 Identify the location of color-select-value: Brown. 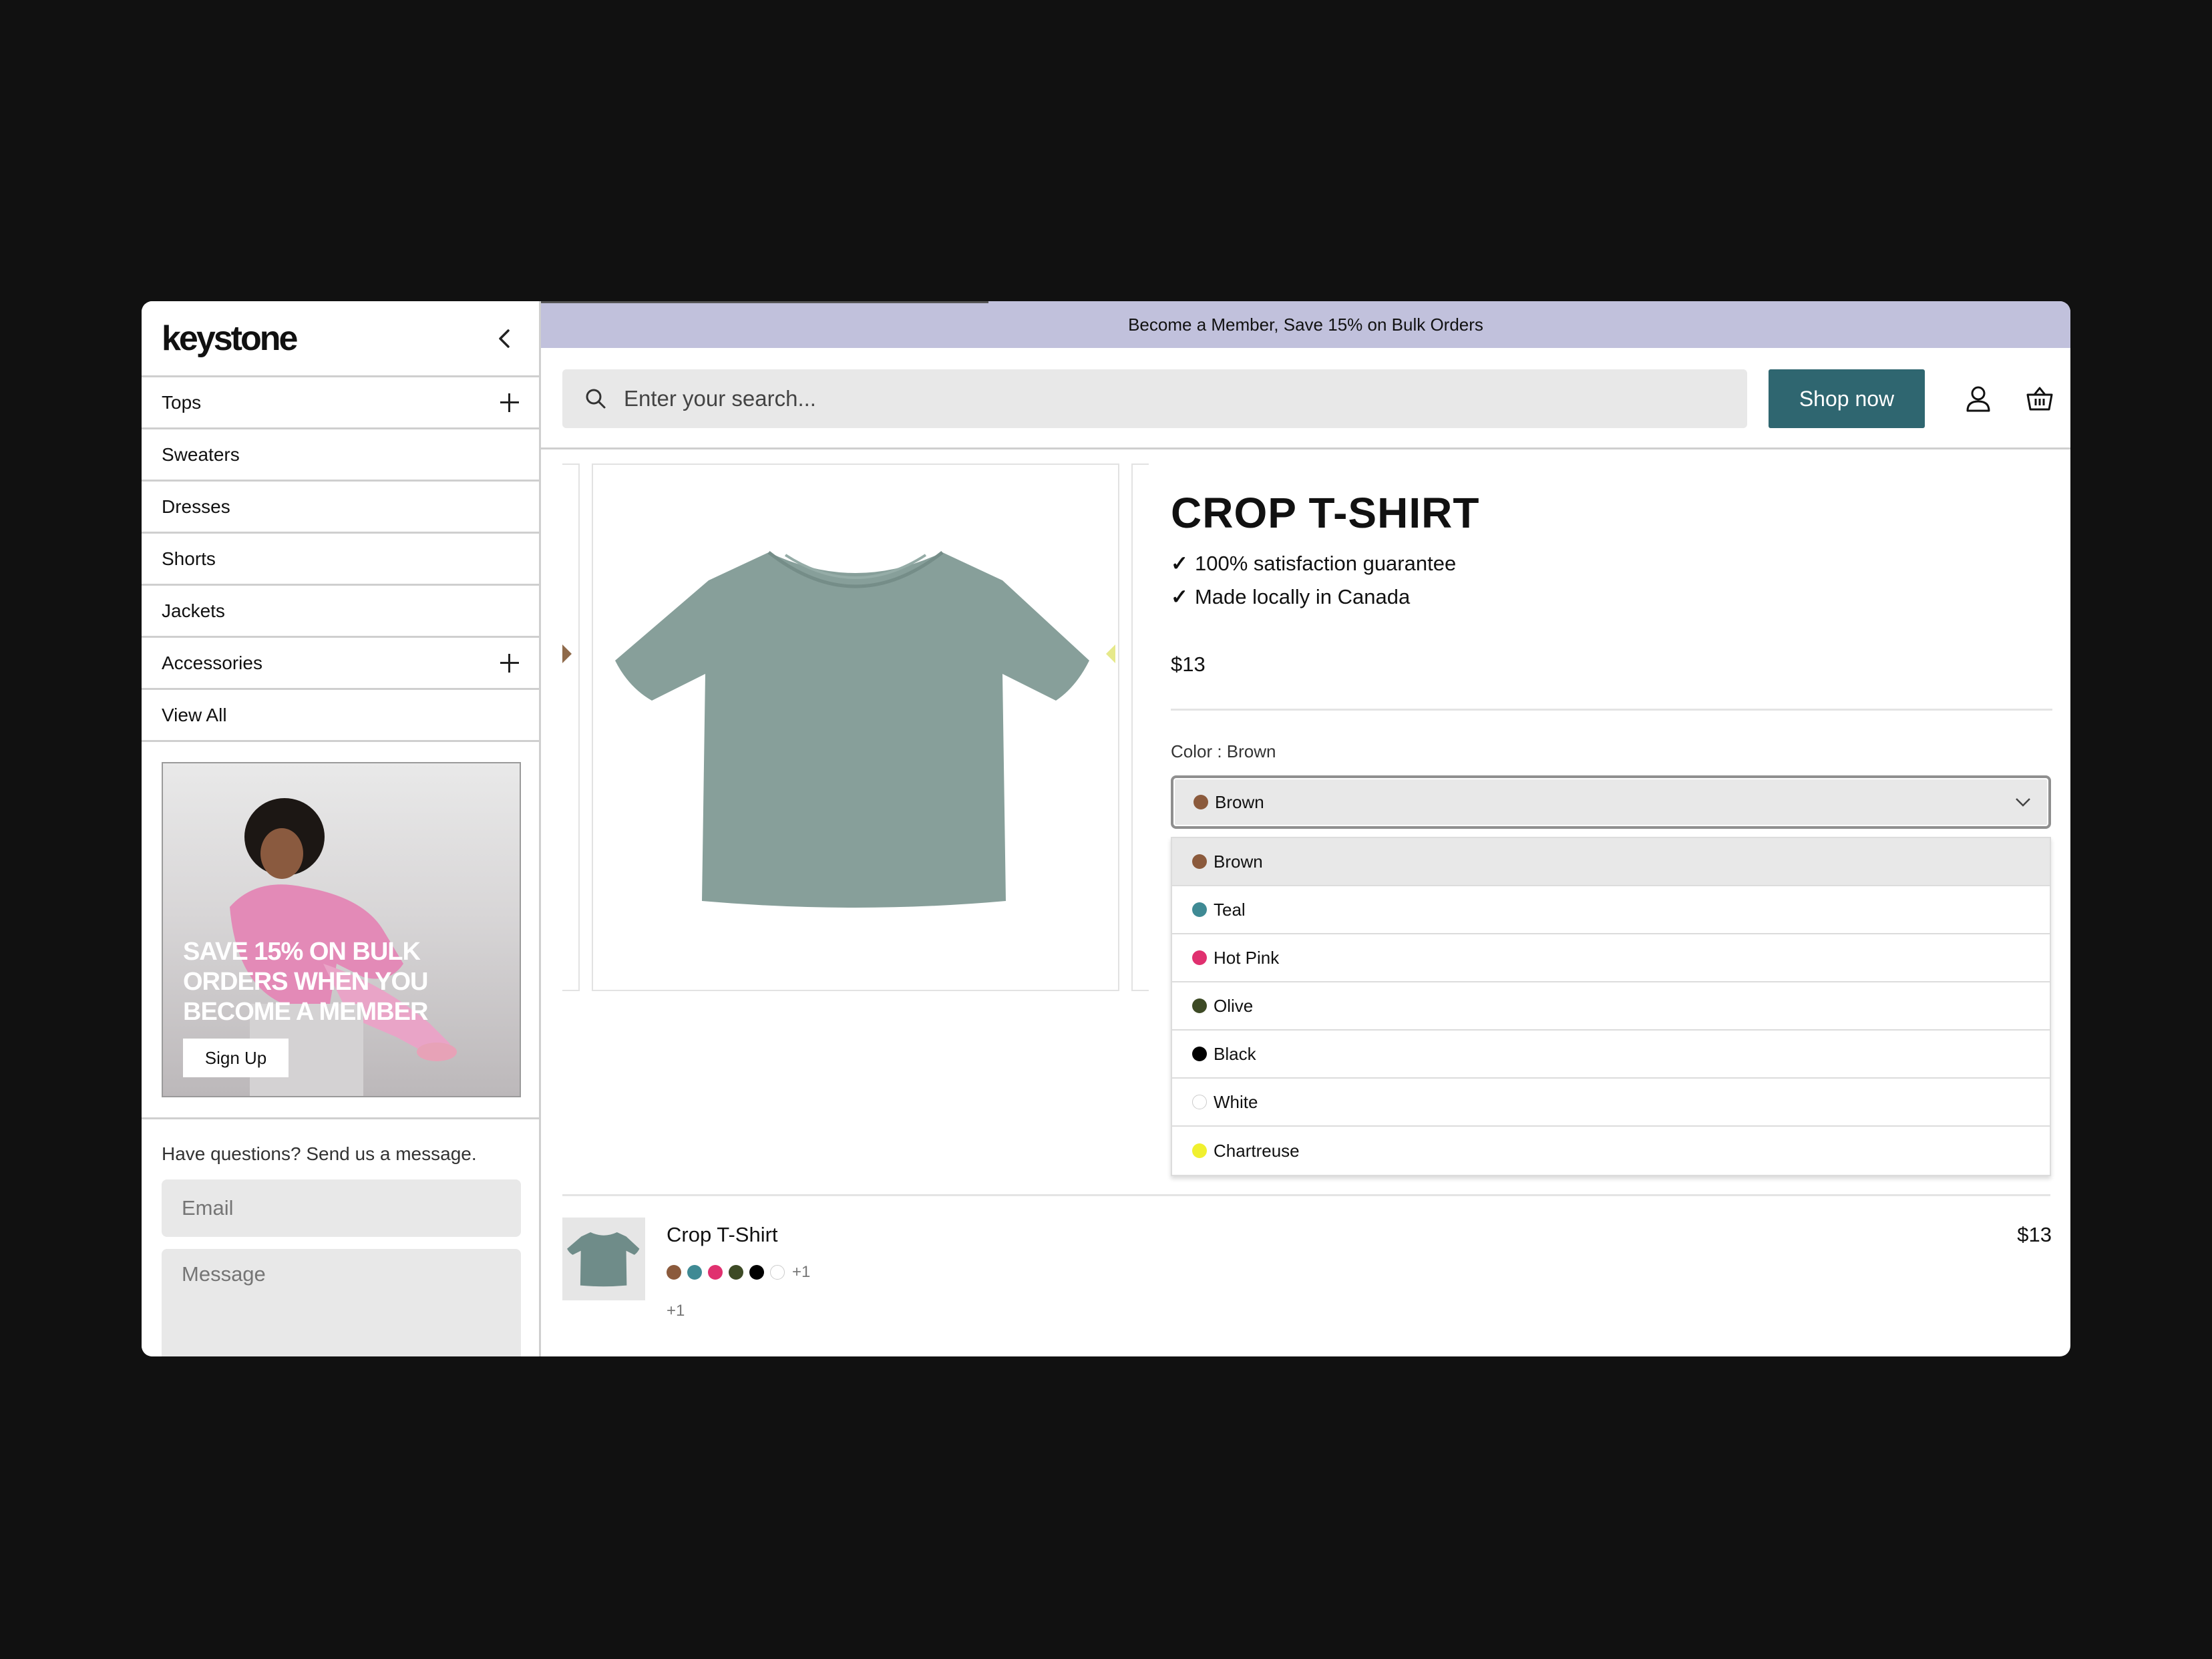
(1228, 802).